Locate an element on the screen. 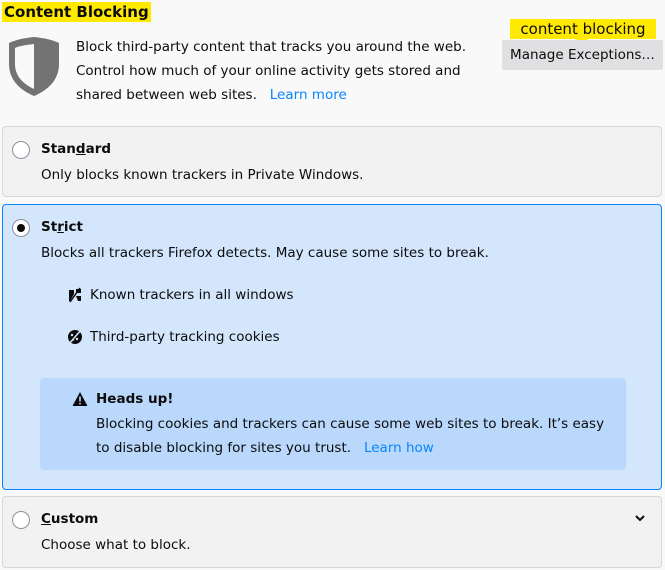  feature-tracking-cookies: Third-party tracking cookies is located at coordinates (173, 337).